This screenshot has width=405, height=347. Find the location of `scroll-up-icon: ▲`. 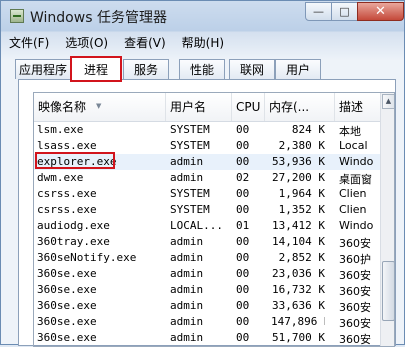

scroll-up-icon: ▲ is located at coordinates (388, 101).